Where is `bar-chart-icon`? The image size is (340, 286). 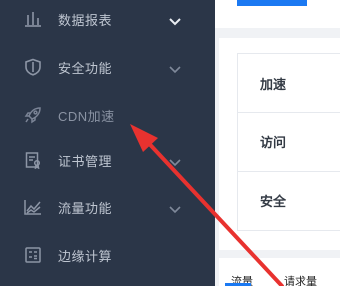
bar-chart-icon is located at coordinates (33, 19).